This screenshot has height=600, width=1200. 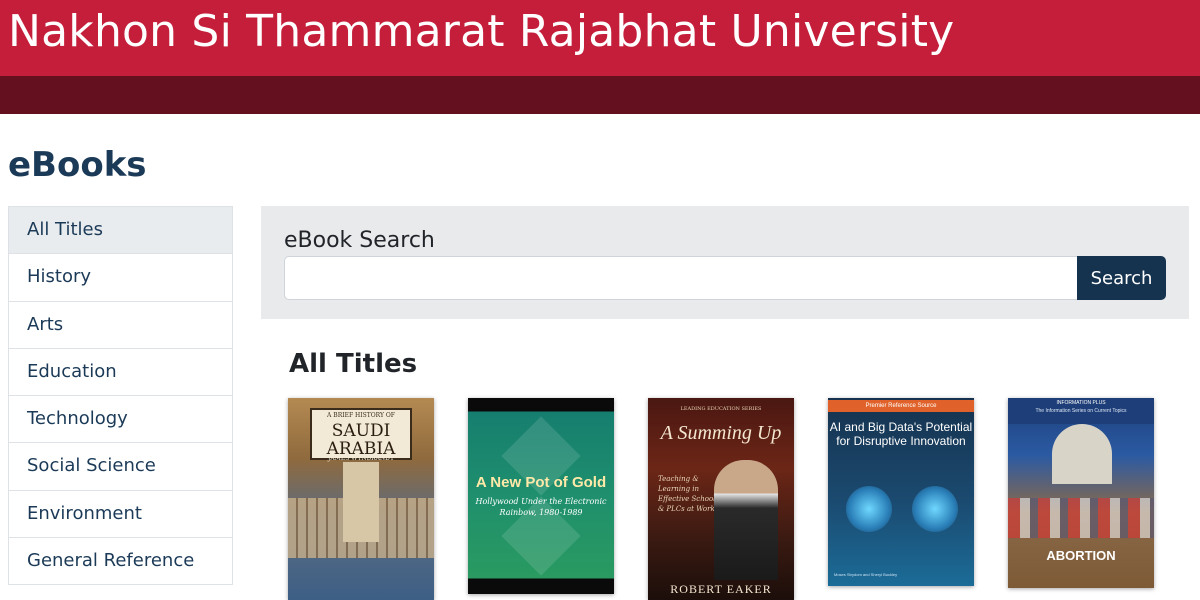 What do you see at coordinates (120, 372) in the screenshot?
I see `sidebar-item-education: Education` at bounding box center [120, 372].